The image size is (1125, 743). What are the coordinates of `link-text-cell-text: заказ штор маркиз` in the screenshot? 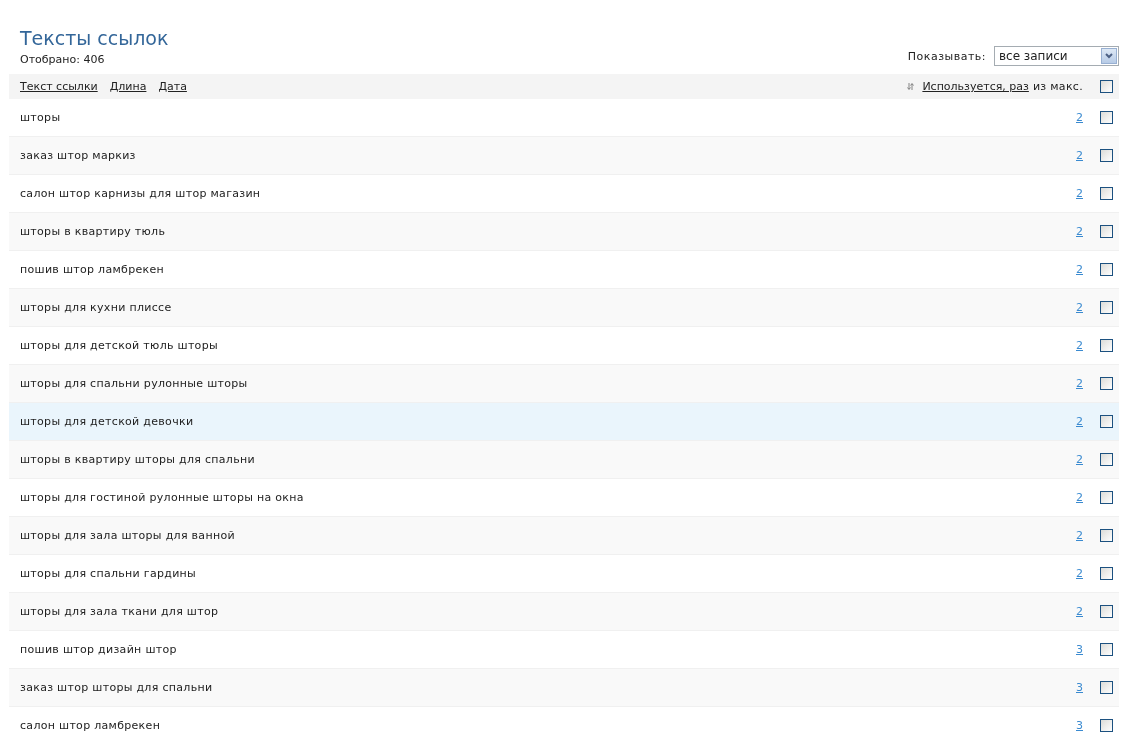 It's located at (78, 155).